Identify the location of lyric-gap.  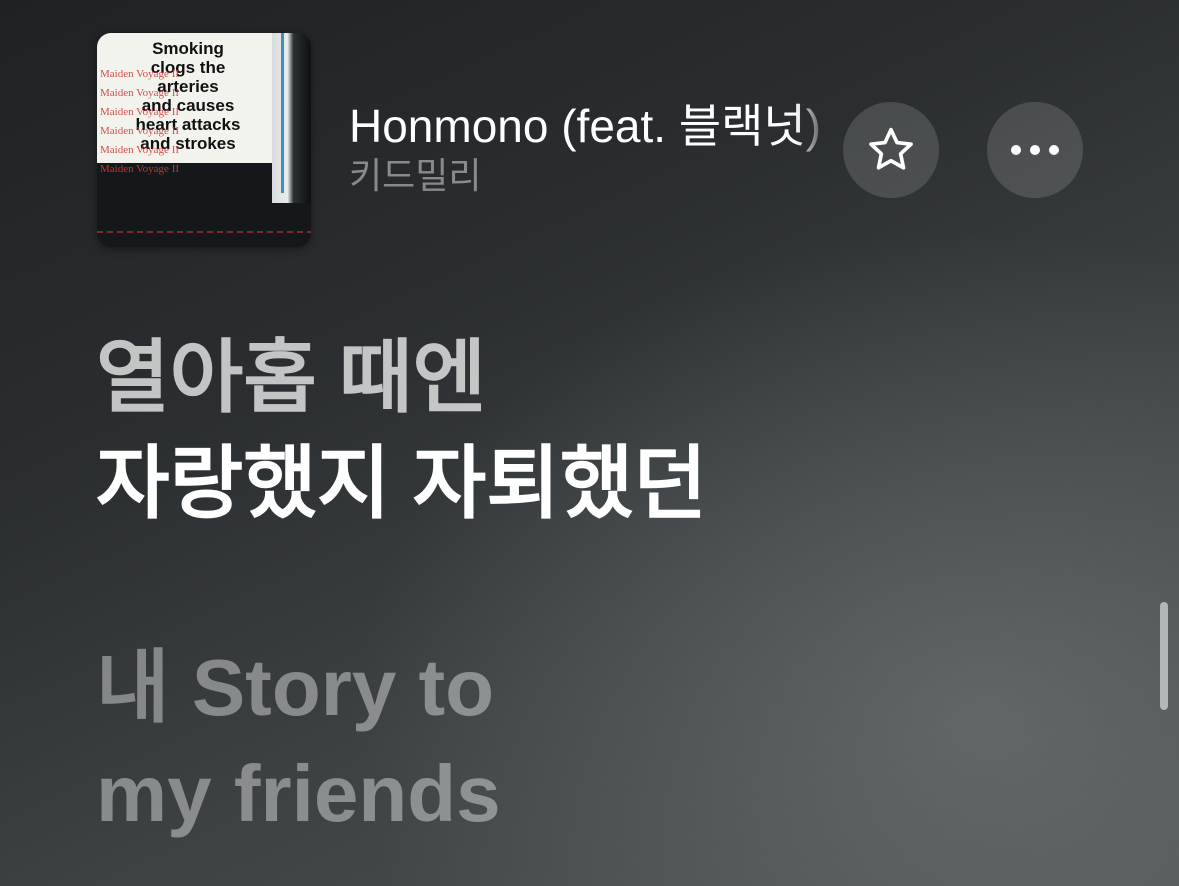
(596, 586).